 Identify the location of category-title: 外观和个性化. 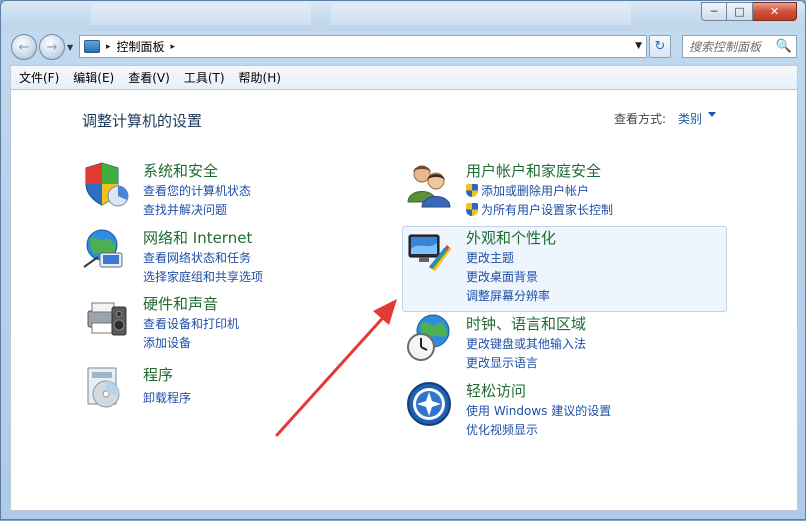
(511, 237).